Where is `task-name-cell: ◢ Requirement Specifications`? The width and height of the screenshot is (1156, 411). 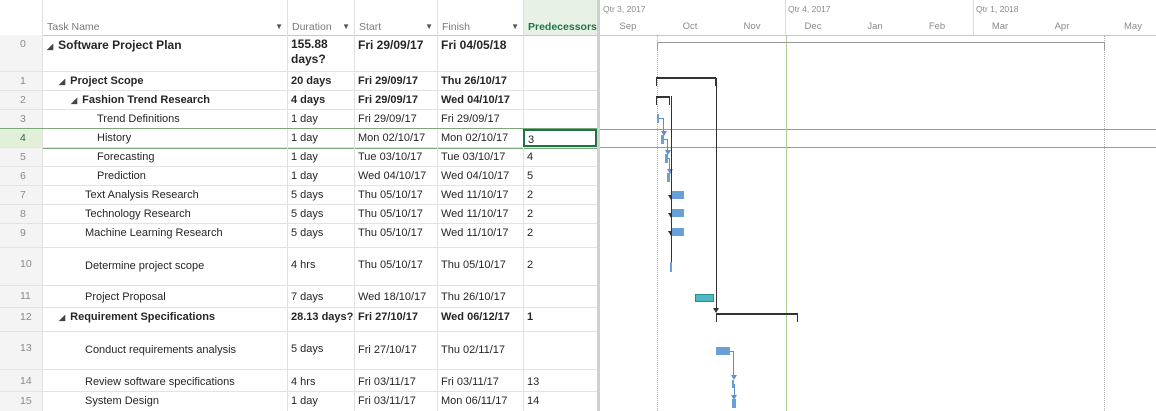
task-name-cell: ◢ Requirement Specifications is located at coordinates (164, 319).